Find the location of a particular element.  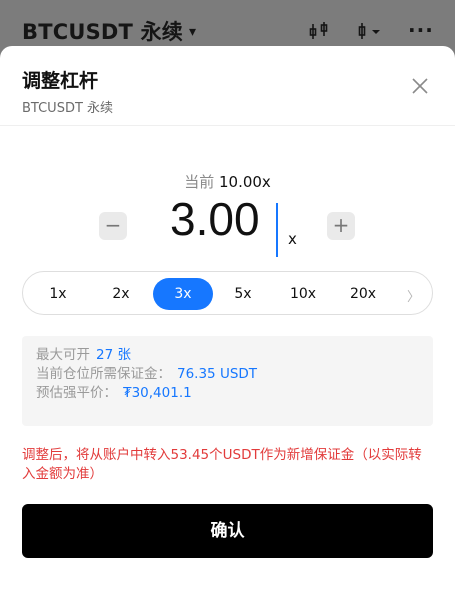

chevron-right-icon: 〉 is located at coordinates (413, 295).